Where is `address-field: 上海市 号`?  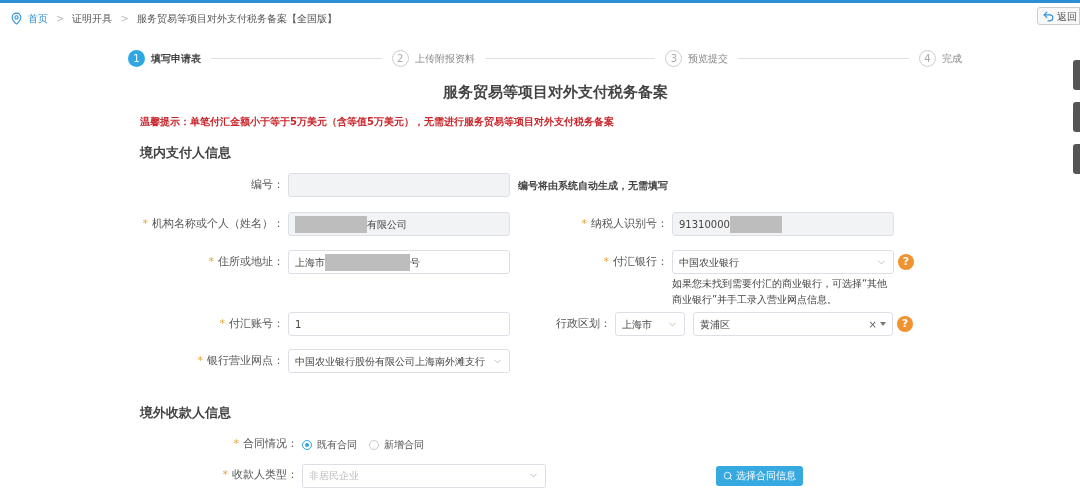
address-field: 上海市 号 is located at coordinates (399, 262).